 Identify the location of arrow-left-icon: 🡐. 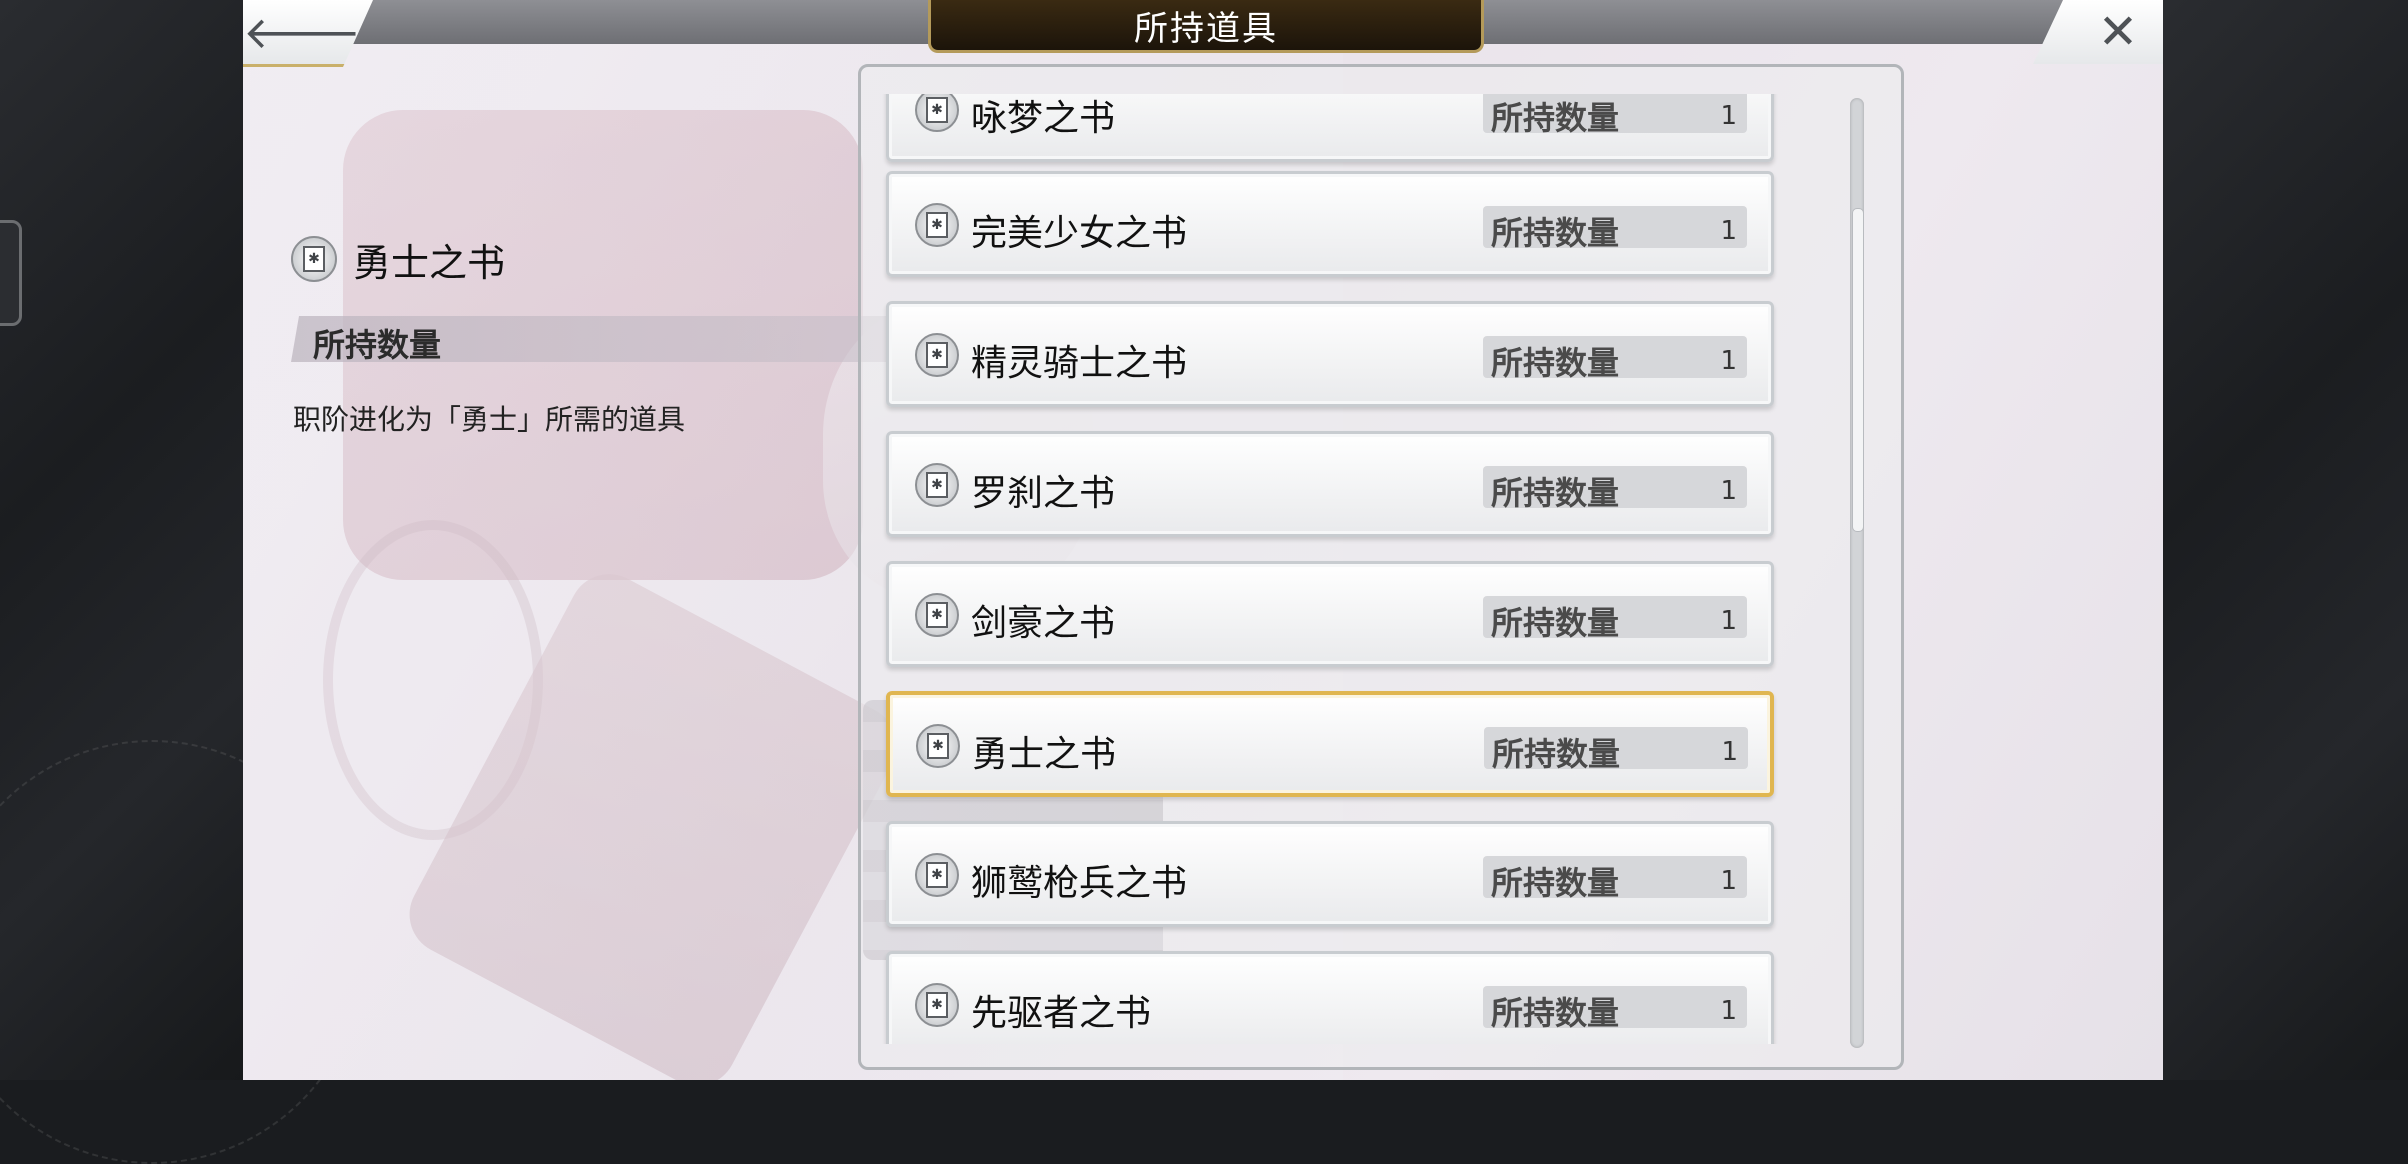
(302, 33).